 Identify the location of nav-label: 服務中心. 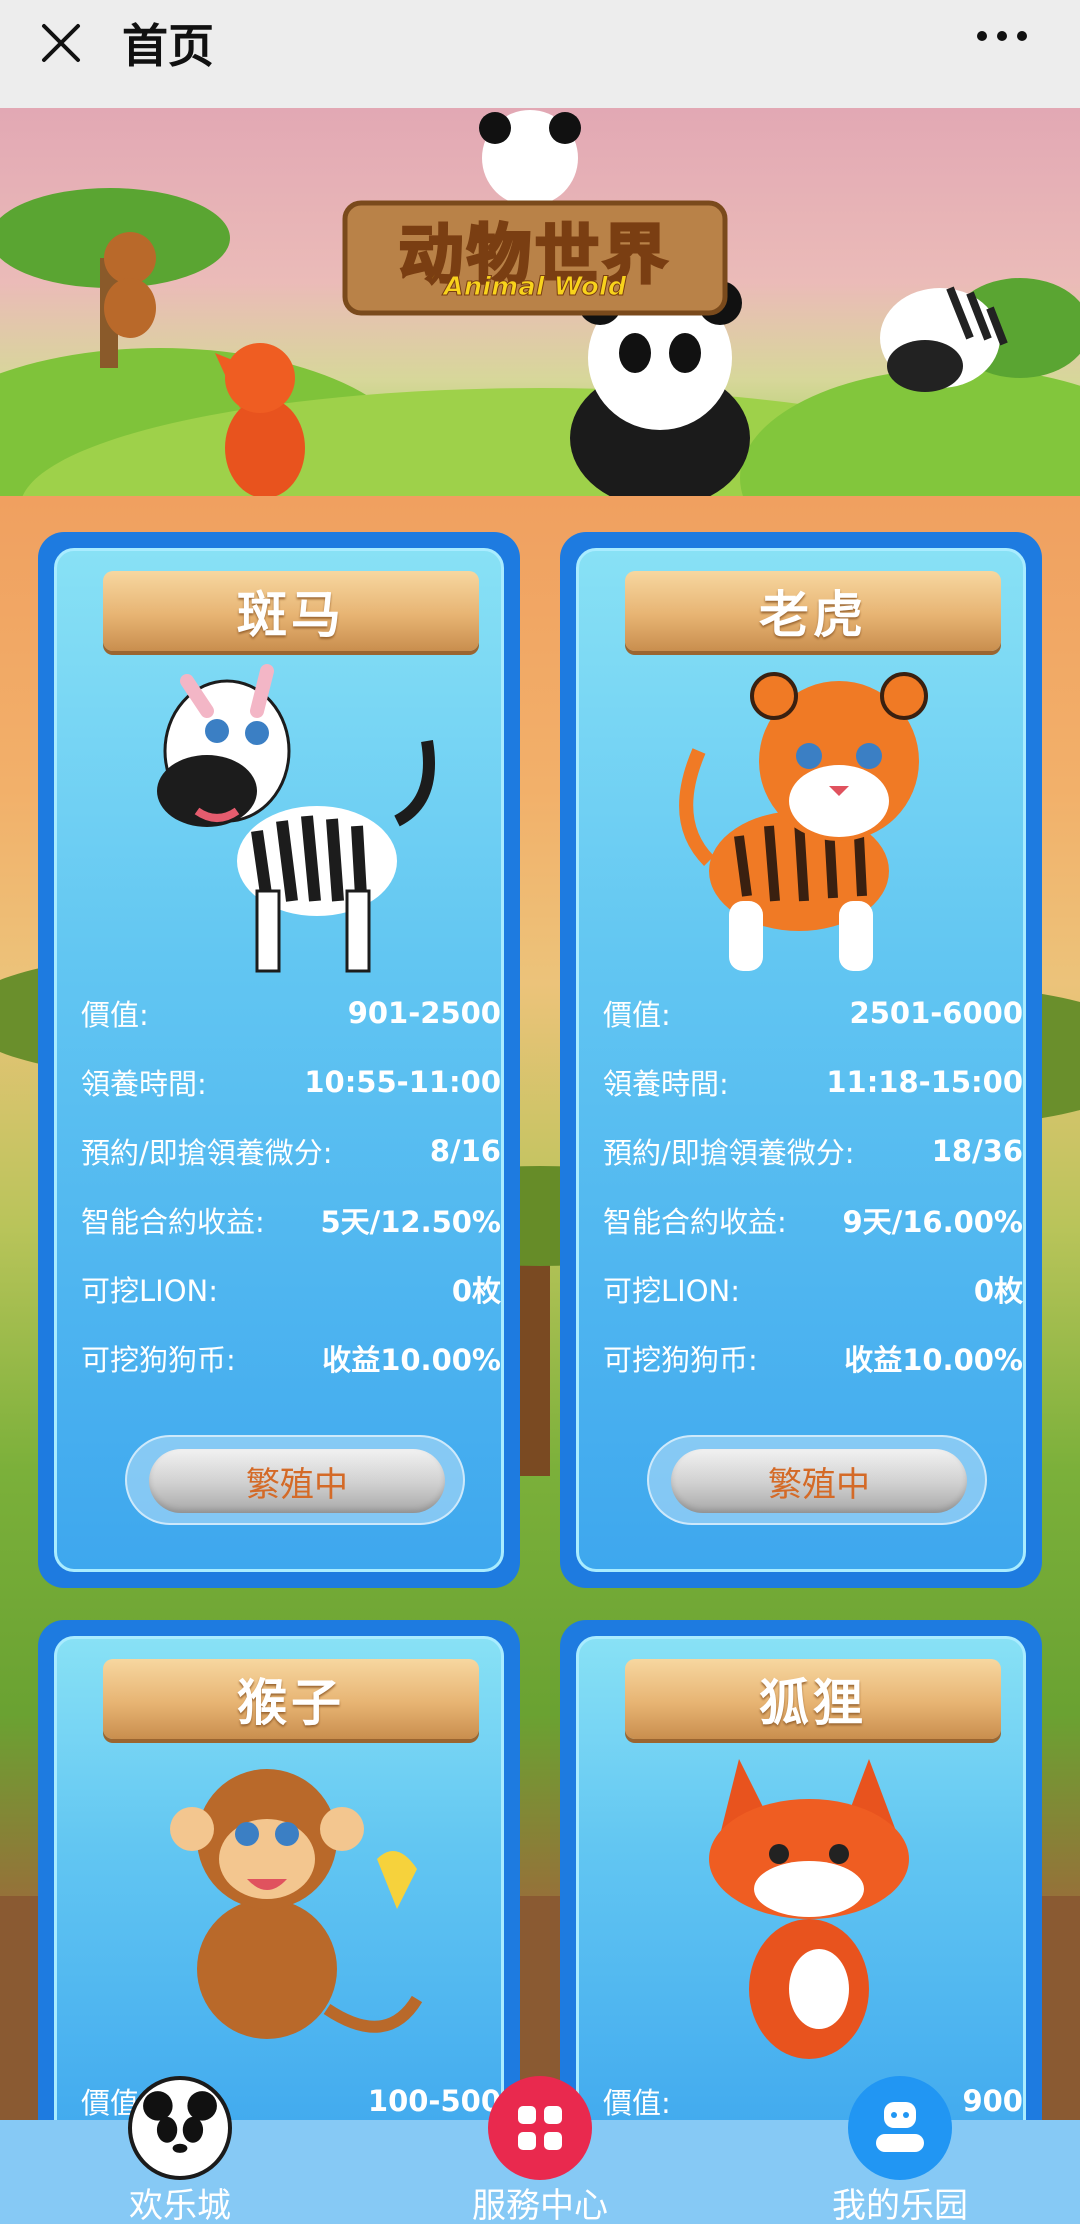
(540, 2205).